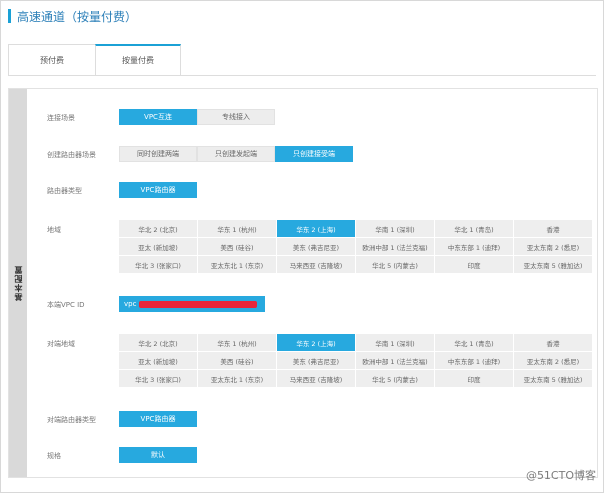  I want to click on peer-region-cell: 华北 1 (青岛), so click(474, 342).